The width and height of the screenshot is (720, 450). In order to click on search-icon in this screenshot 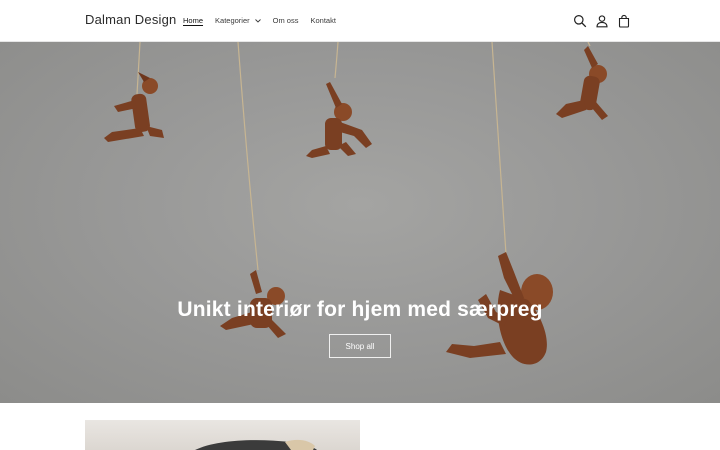, I will do `click(580, 21)`.